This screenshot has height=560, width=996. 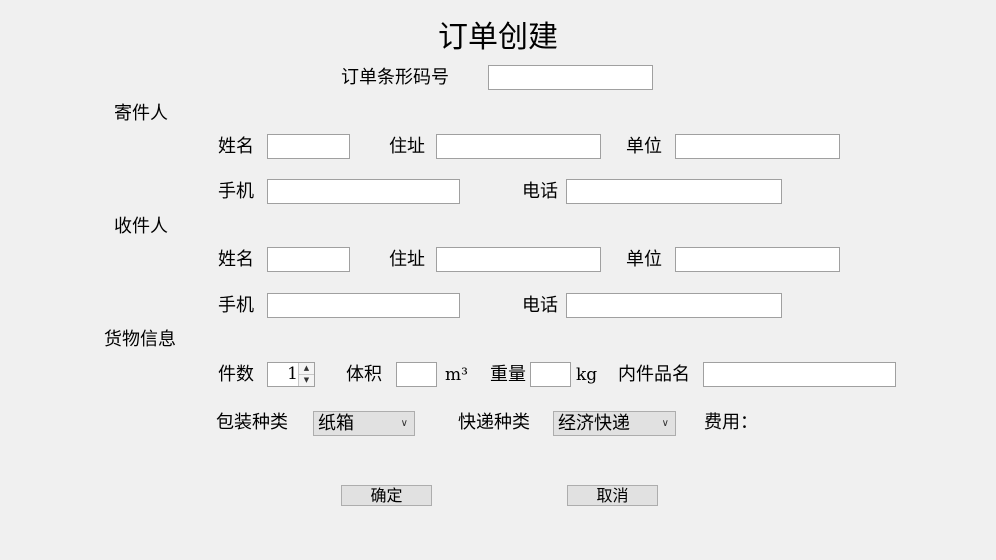 I want to click on receiver-name-input, so click(x=308, y=259).